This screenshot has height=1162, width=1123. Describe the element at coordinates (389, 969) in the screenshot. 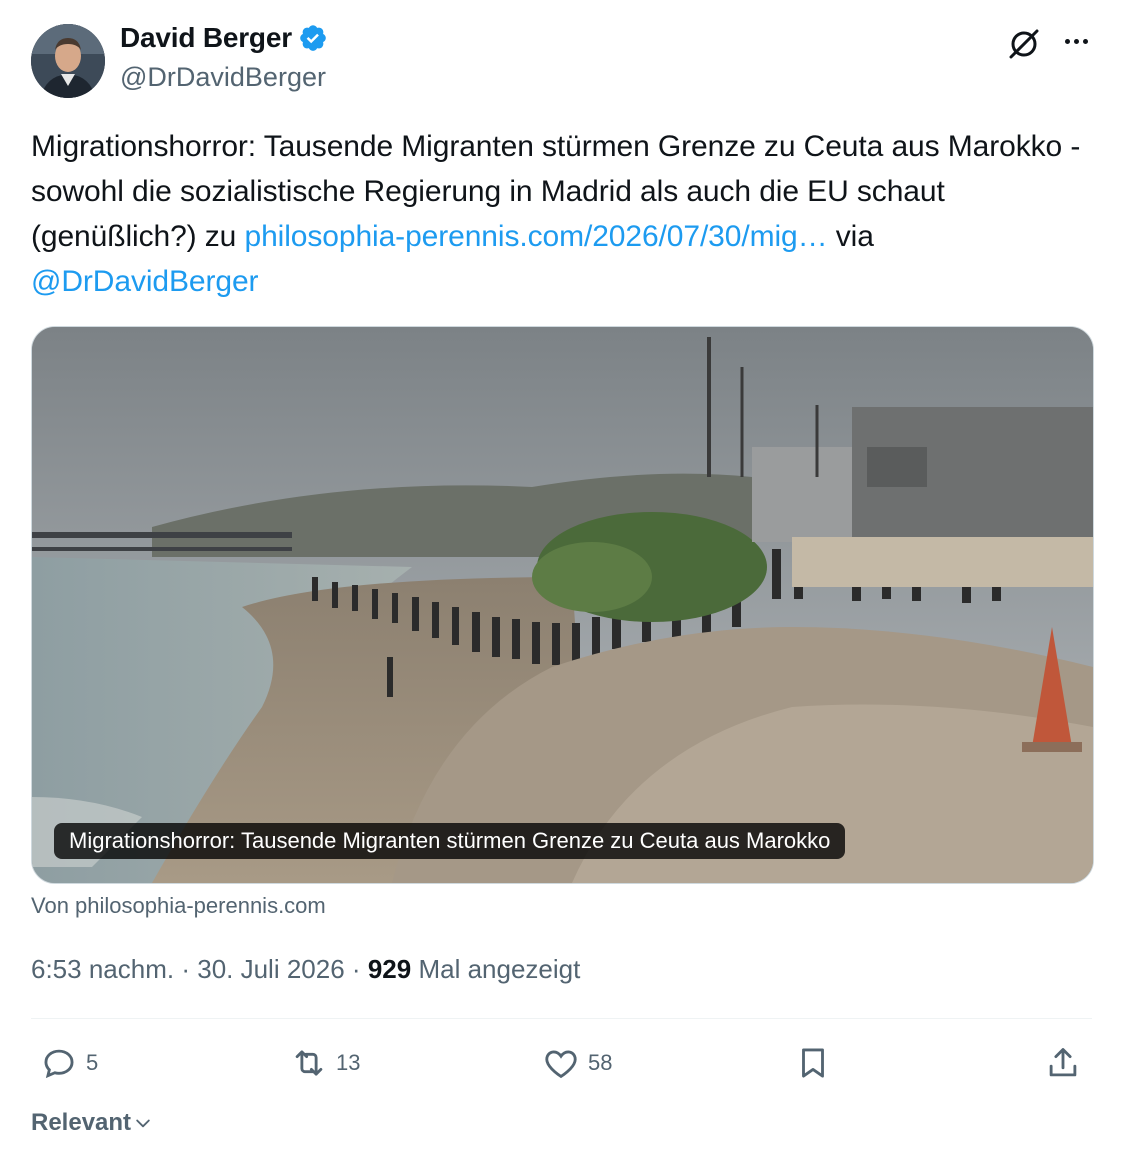

I see `views-count: 929` at that location.